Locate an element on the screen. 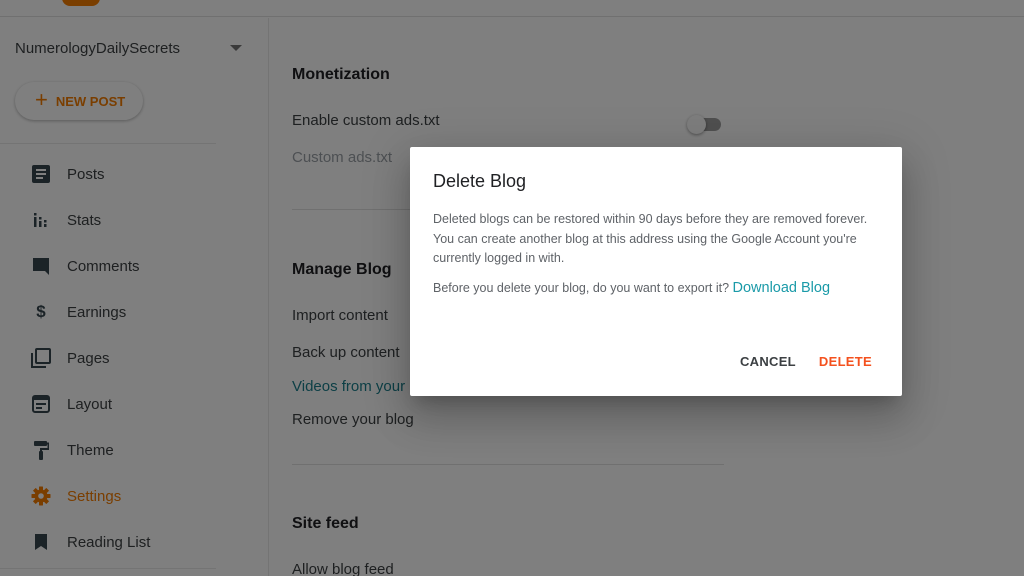 Image resolution: width=1024 pixels, height=576 pixels. dialog-actions: CANCEL DELETE is located at coordinates (806, 361).